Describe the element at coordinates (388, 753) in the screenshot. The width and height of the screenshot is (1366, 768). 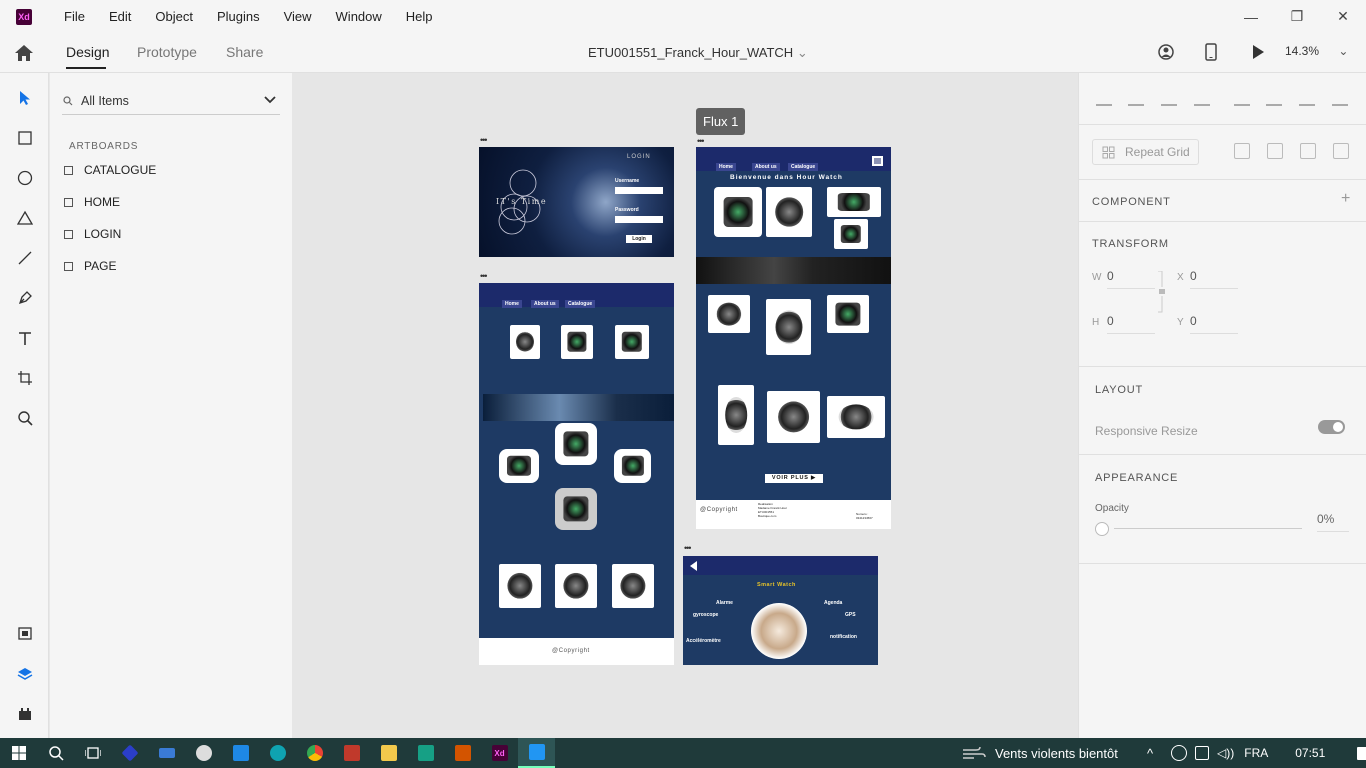
I see `file-explorer-icon` at that location.